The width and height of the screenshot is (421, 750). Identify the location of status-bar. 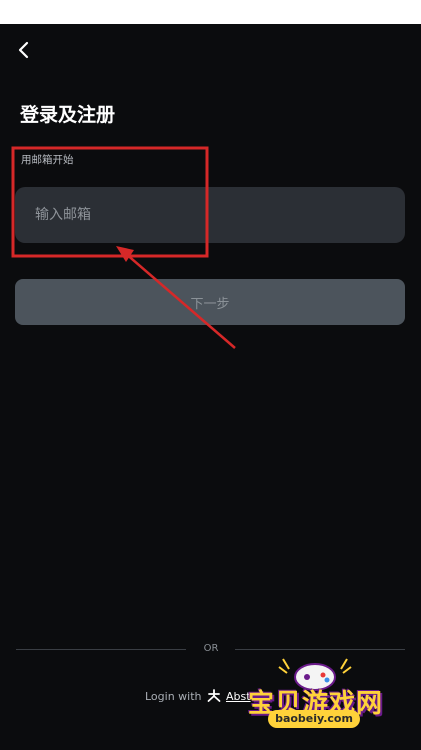
(210, 12).